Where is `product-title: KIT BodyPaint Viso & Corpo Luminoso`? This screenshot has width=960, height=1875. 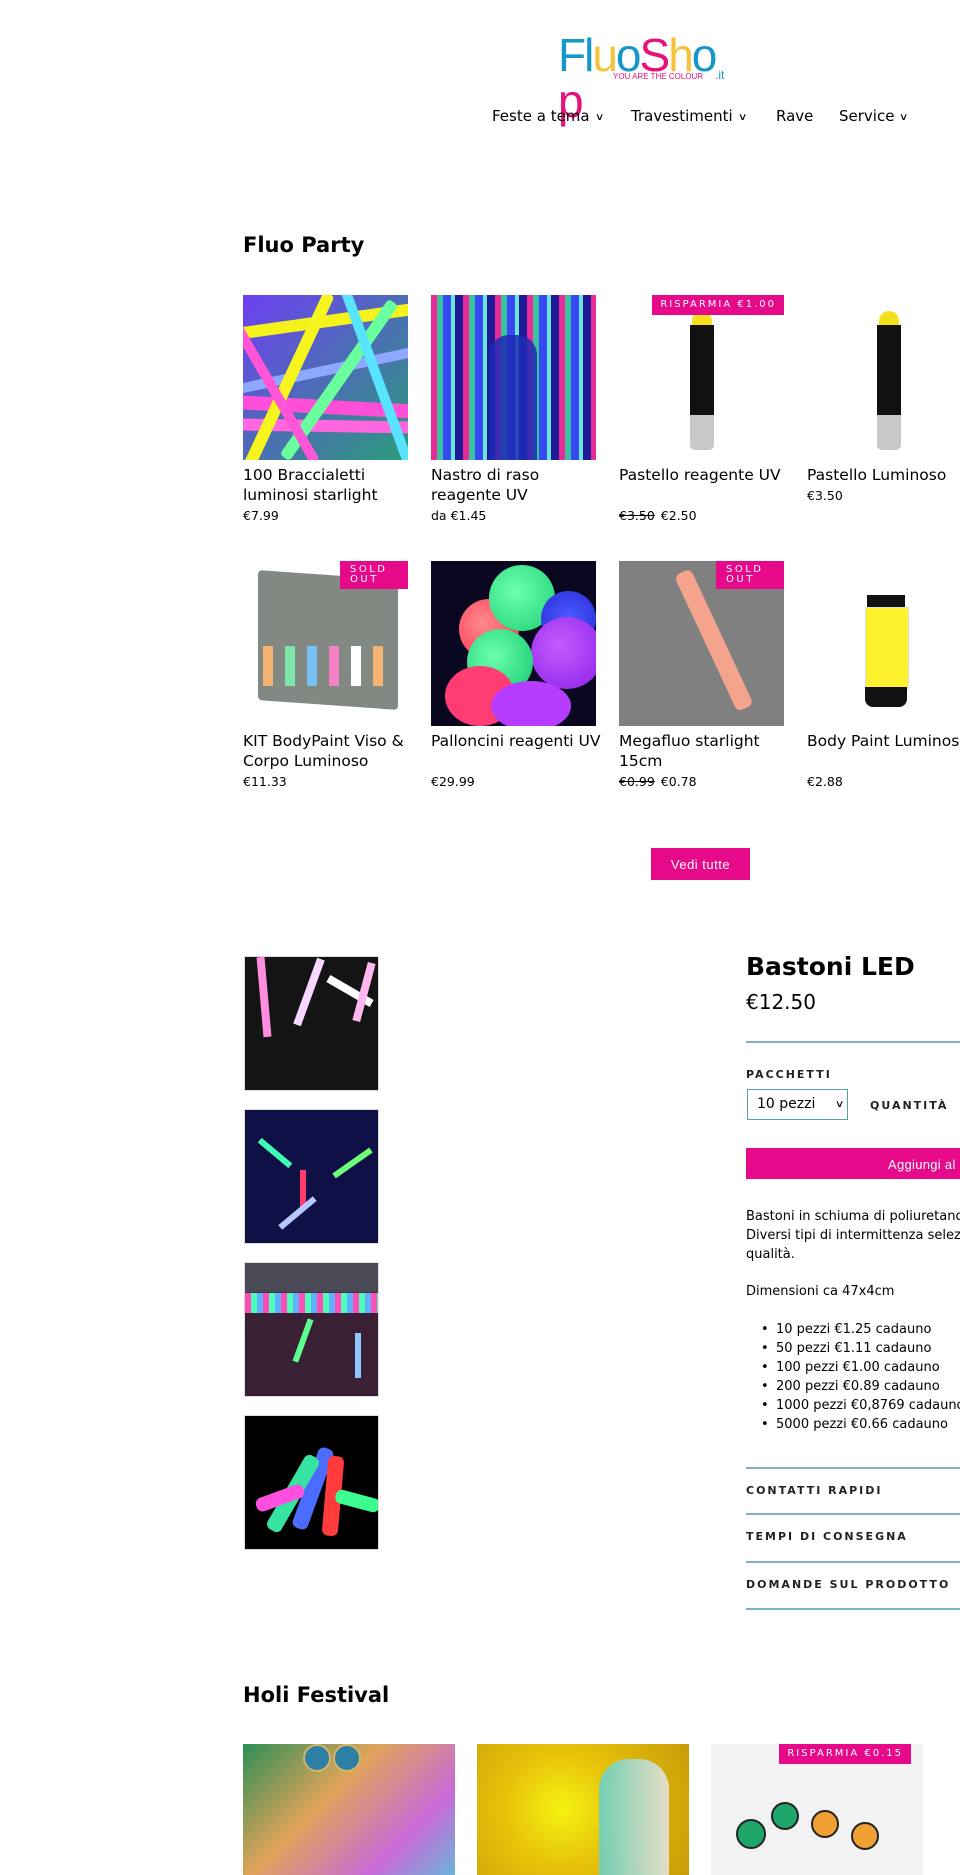
product-title: KIT BodyPaint Viso & Corpo Luminoso is located at coordinates (323, 751).